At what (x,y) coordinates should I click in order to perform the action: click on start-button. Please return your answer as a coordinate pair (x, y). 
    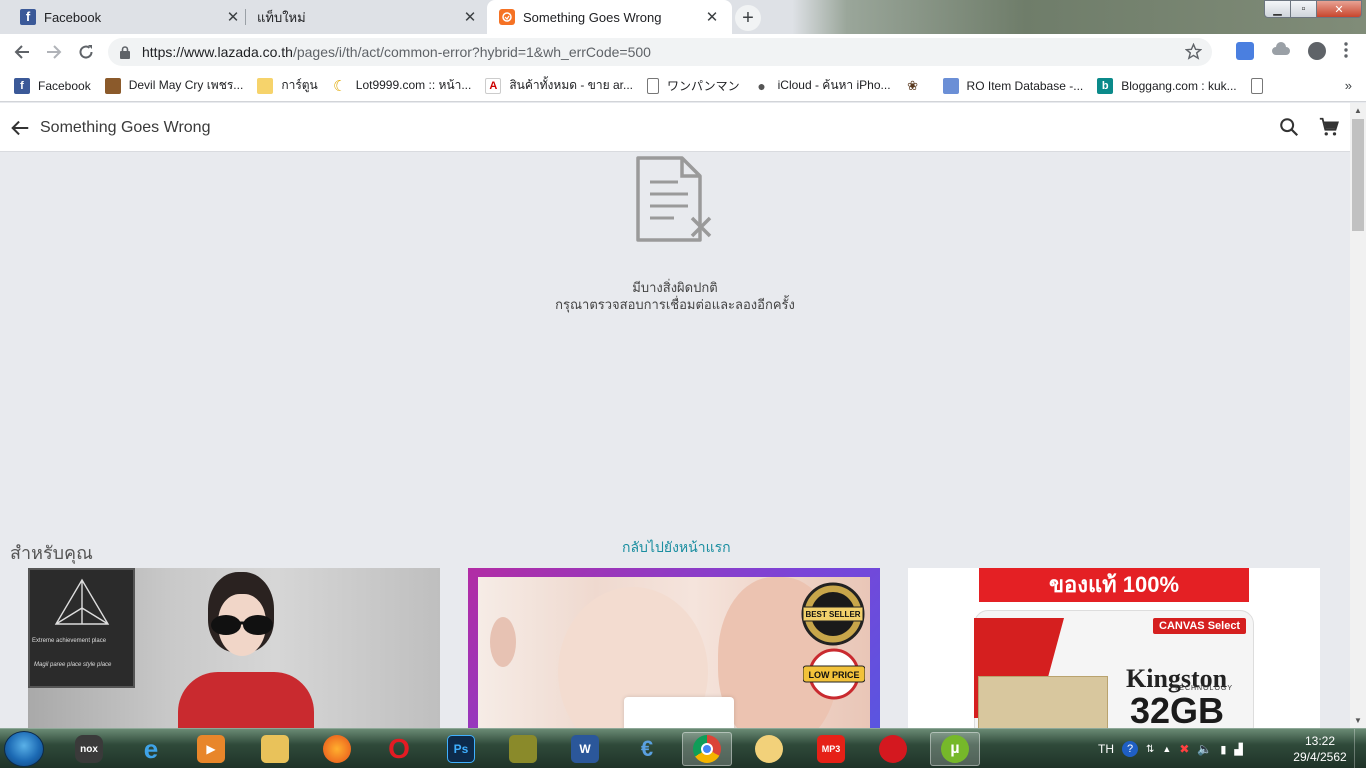
    Looking at the image, I should click on (24, 749).